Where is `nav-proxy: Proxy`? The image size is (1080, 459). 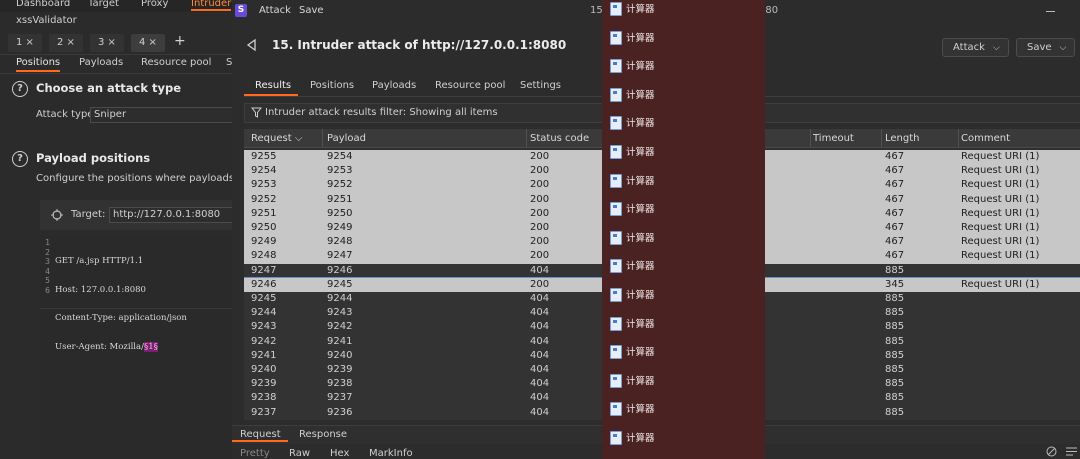
nav-proxy: Proxy is located at coordinates (154, 4).